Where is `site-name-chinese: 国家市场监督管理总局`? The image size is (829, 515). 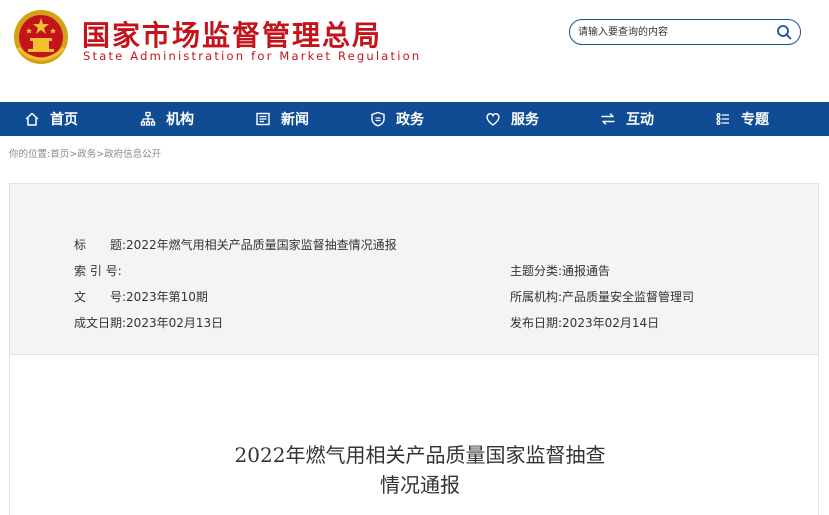 site-name-chinese: 国家市场监督管理总局 is located at coordinates (232, 34).